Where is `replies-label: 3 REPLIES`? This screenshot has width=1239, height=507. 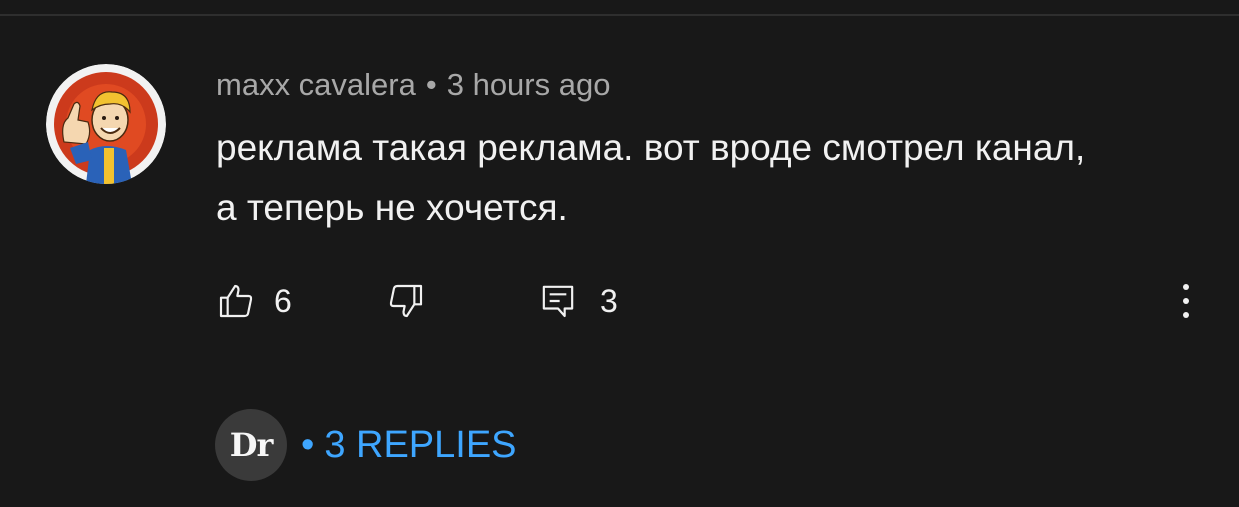
replies-label: 3 REPLIES is located at coordinates (420, 444).